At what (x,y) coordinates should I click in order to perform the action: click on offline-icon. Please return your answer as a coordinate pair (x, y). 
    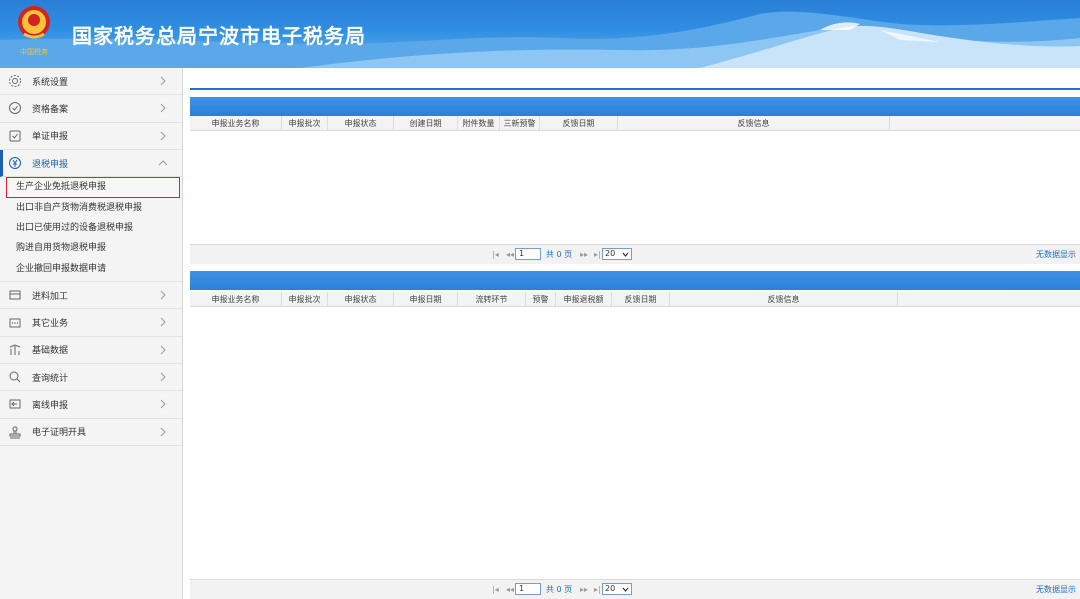
    Looking at the image, I should click on (15, 404).